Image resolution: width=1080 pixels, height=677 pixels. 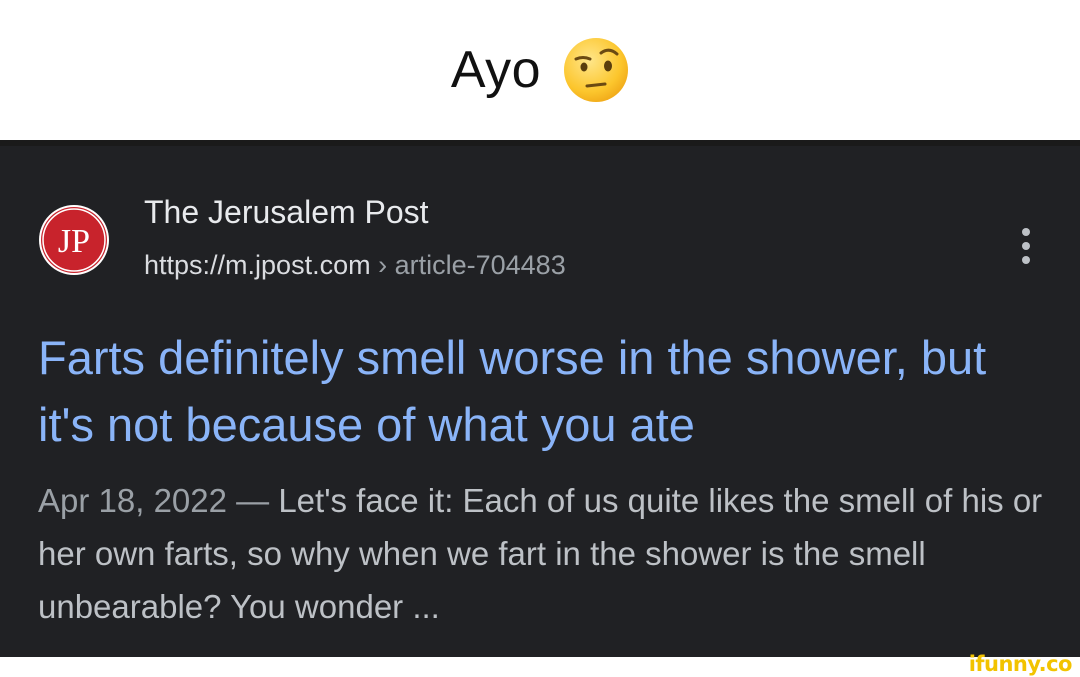 I want to click on caption-text: Ayo, so click(x=496, y=70).